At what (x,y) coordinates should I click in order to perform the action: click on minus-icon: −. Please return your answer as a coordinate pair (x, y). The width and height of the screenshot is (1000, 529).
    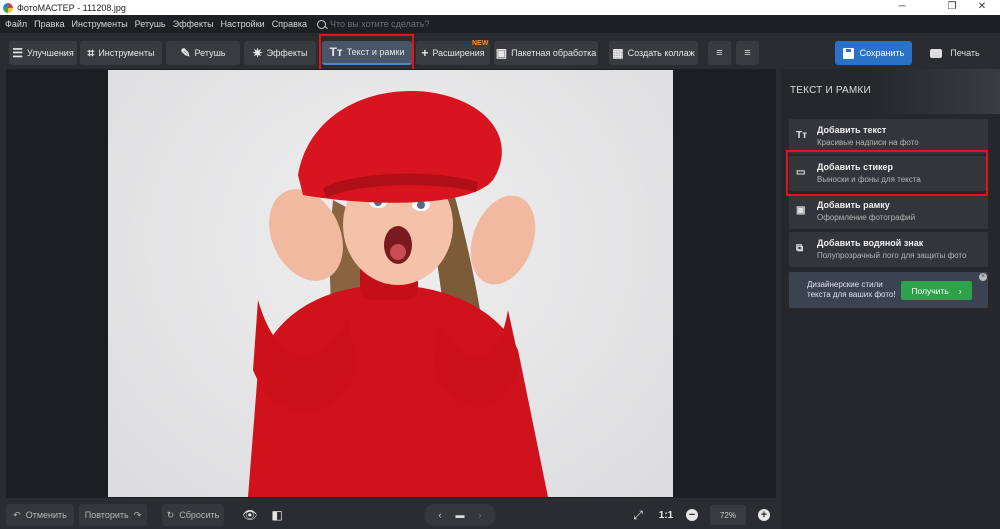
    Looking at the image, I should click on (692, 515).